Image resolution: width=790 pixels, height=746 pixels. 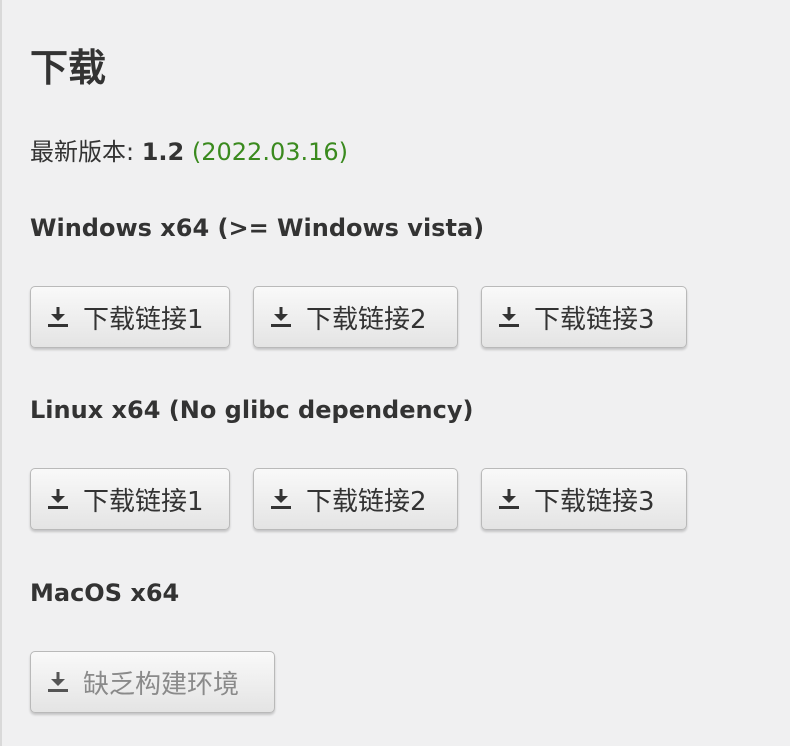 I want to click on version-number: 1.2, so click(x=163, y=152).